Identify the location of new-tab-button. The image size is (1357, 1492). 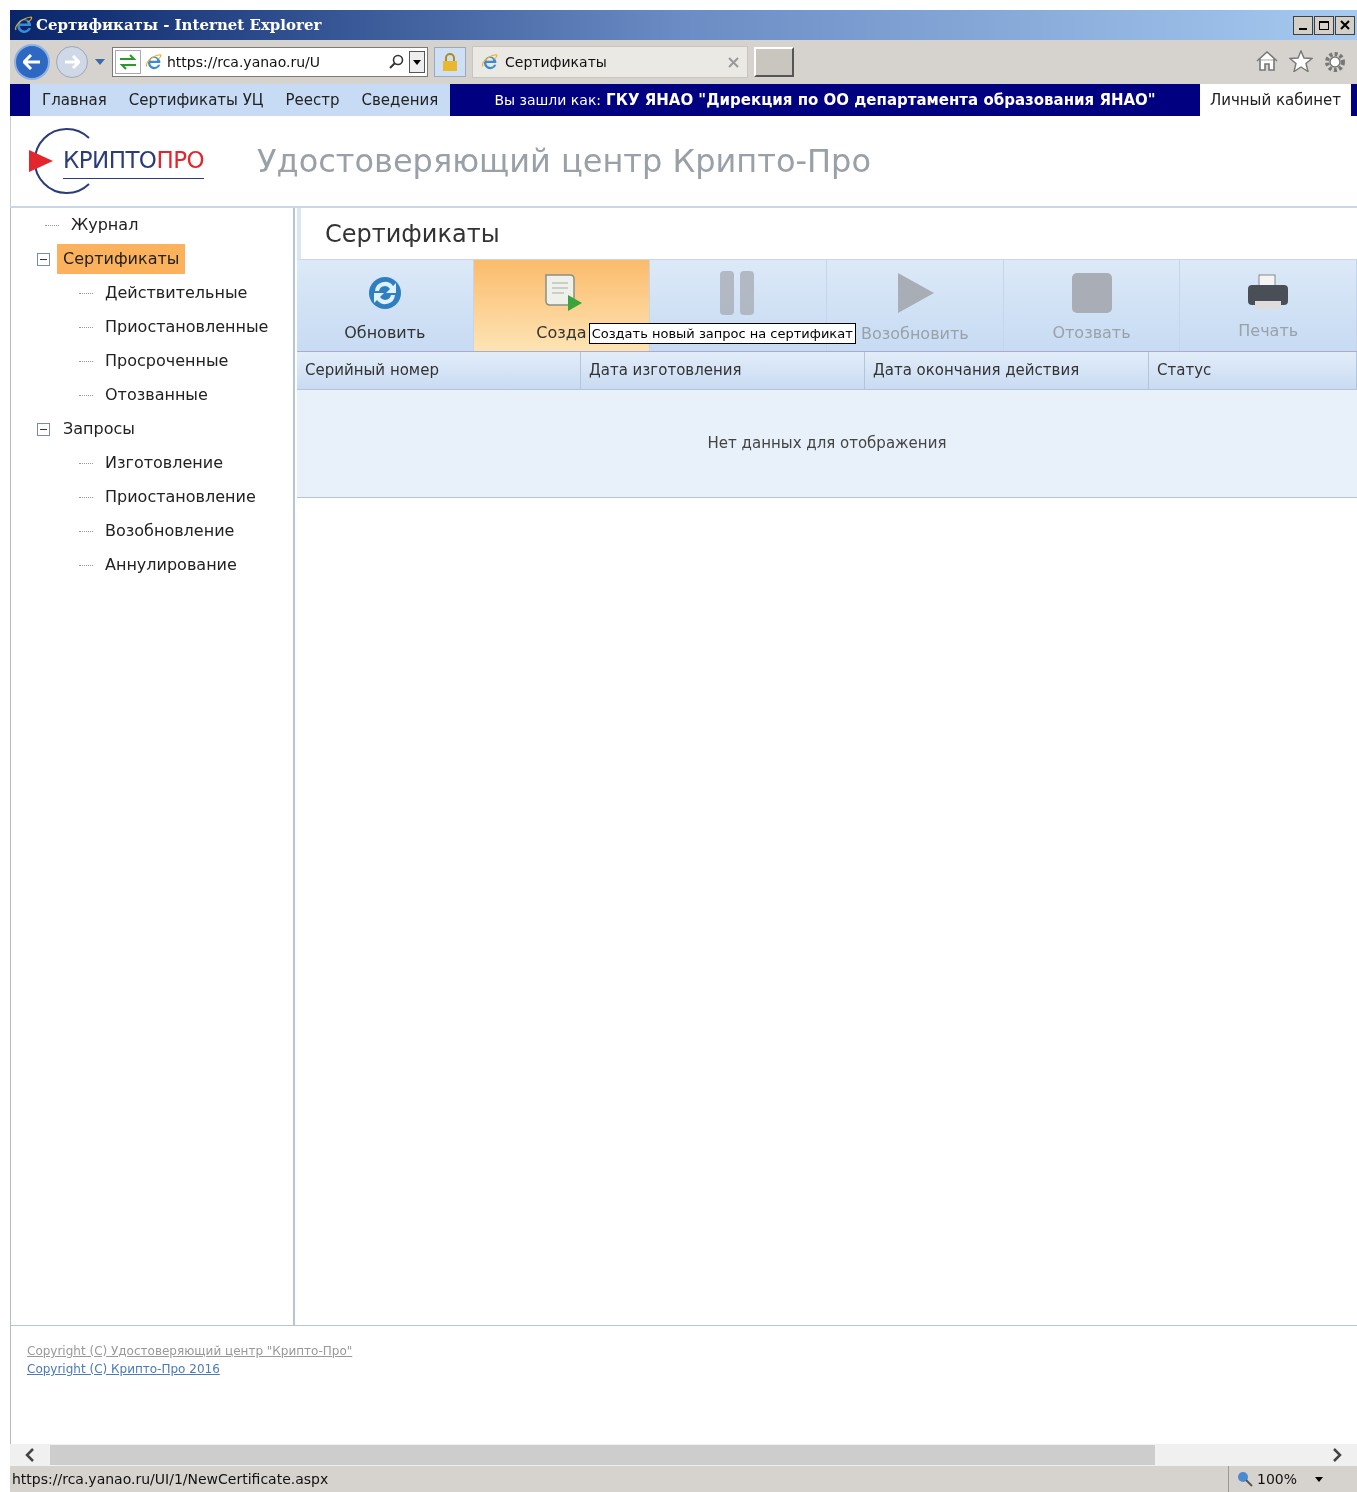
(774, 62).